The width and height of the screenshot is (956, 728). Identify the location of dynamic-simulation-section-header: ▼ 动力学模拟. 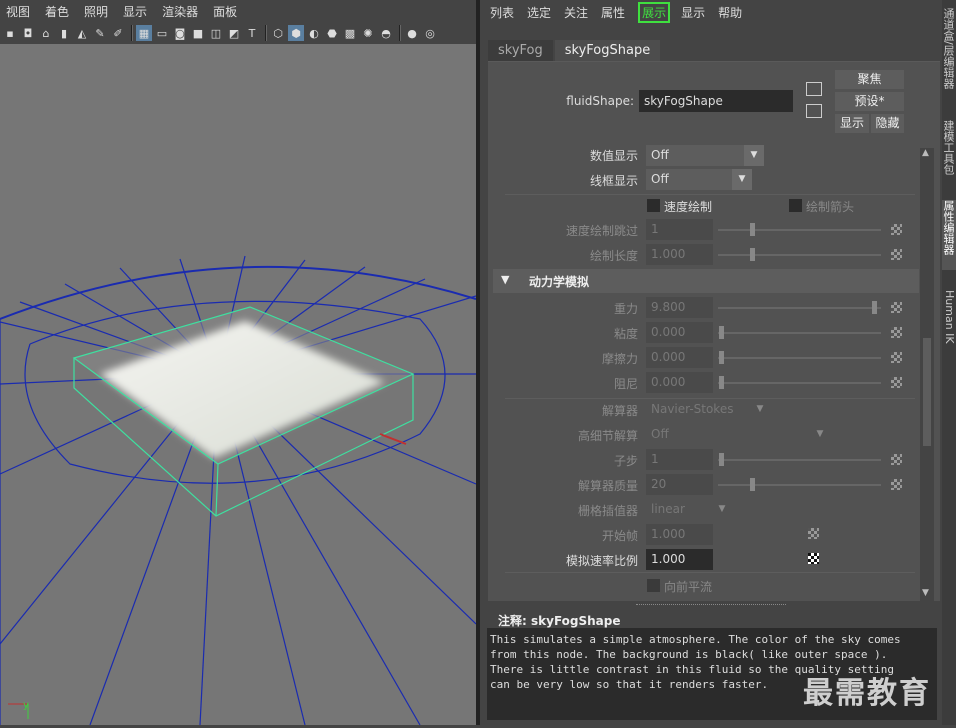
(706, 281).